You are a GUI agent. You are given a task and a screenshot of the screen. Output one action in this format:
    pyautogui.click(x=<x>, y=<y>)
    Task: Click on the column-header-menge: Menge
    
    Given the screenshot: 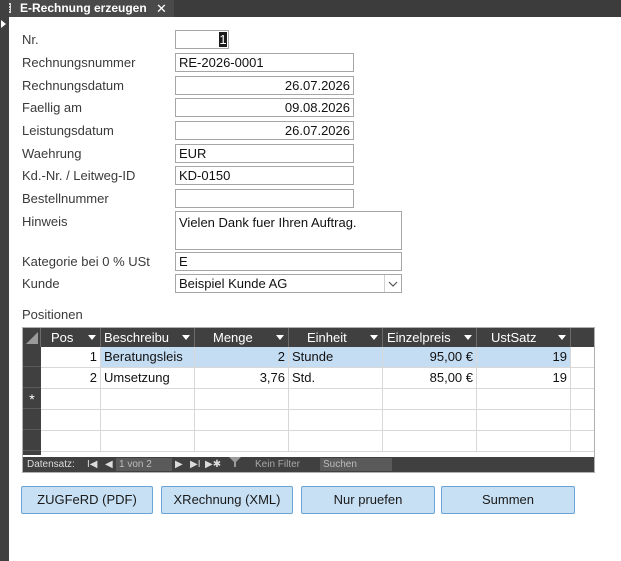 What is the action you would take?
    pyautogui.click(x=242, y=337)
    